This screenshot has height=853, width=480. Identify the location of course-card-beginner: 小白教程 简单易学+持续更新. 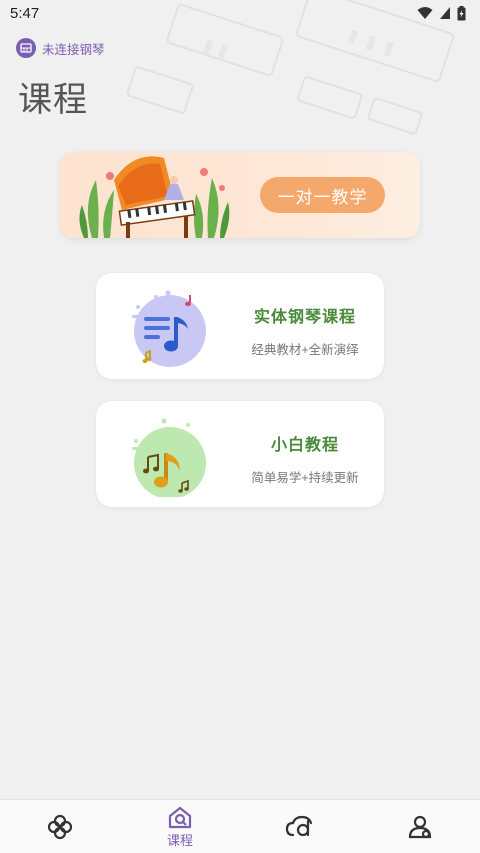
(240, 454).